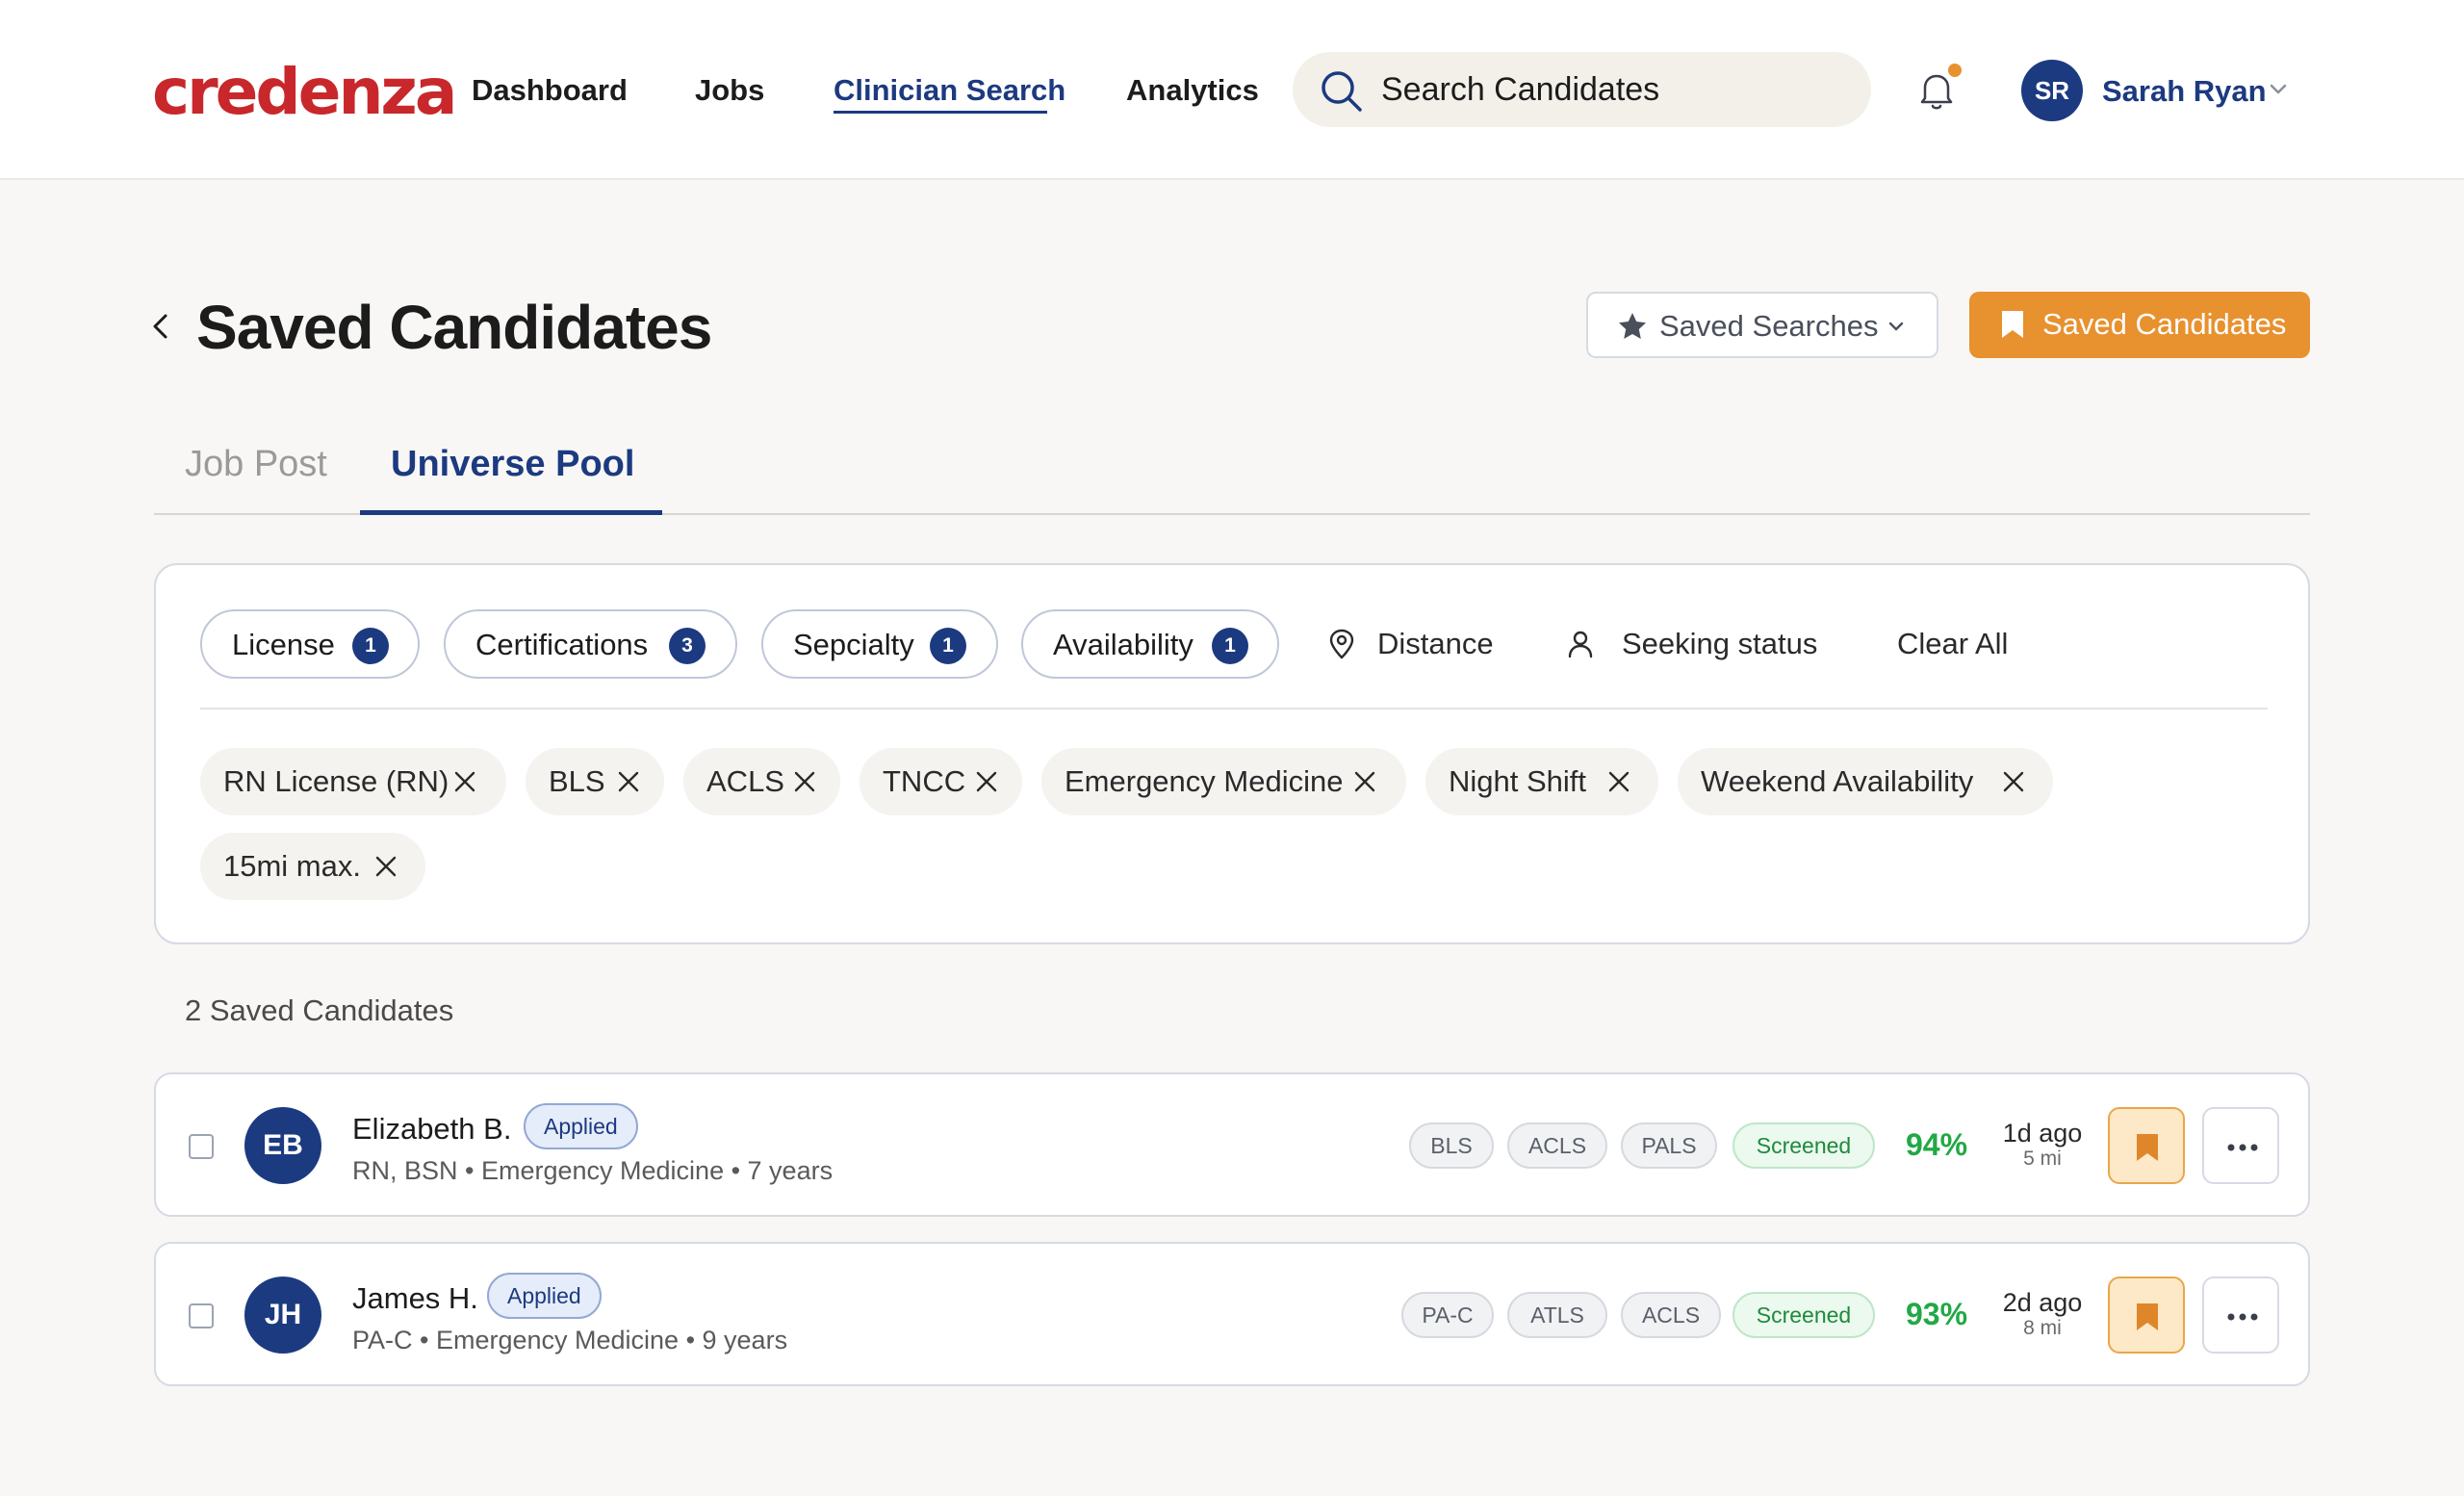 The height and width of the screenshot is (1496, 2464). I want to click on tag-label: ACLS, so click(745, 781).